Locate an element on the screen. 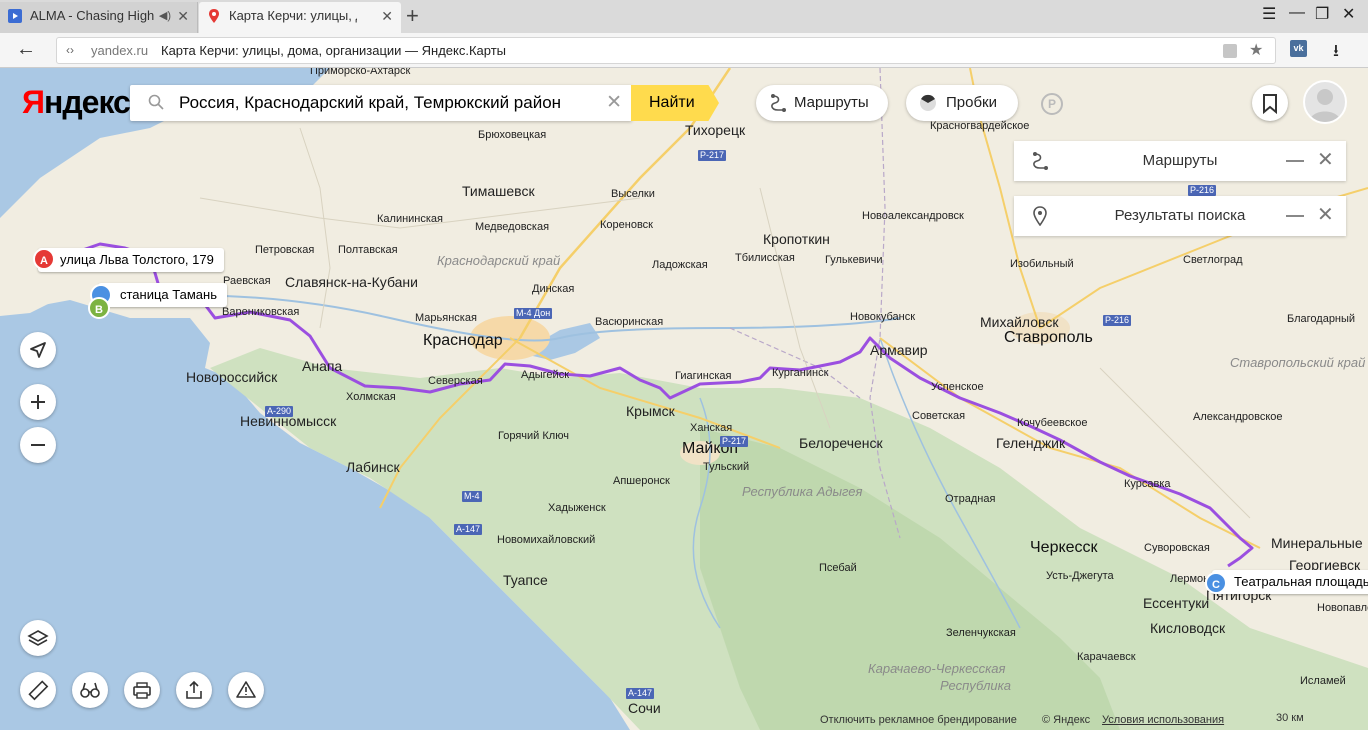 Image resolution: width=1368 pixels, height=730 pixels. waypoint-b-pin: B is located at coordinates (99, 308).